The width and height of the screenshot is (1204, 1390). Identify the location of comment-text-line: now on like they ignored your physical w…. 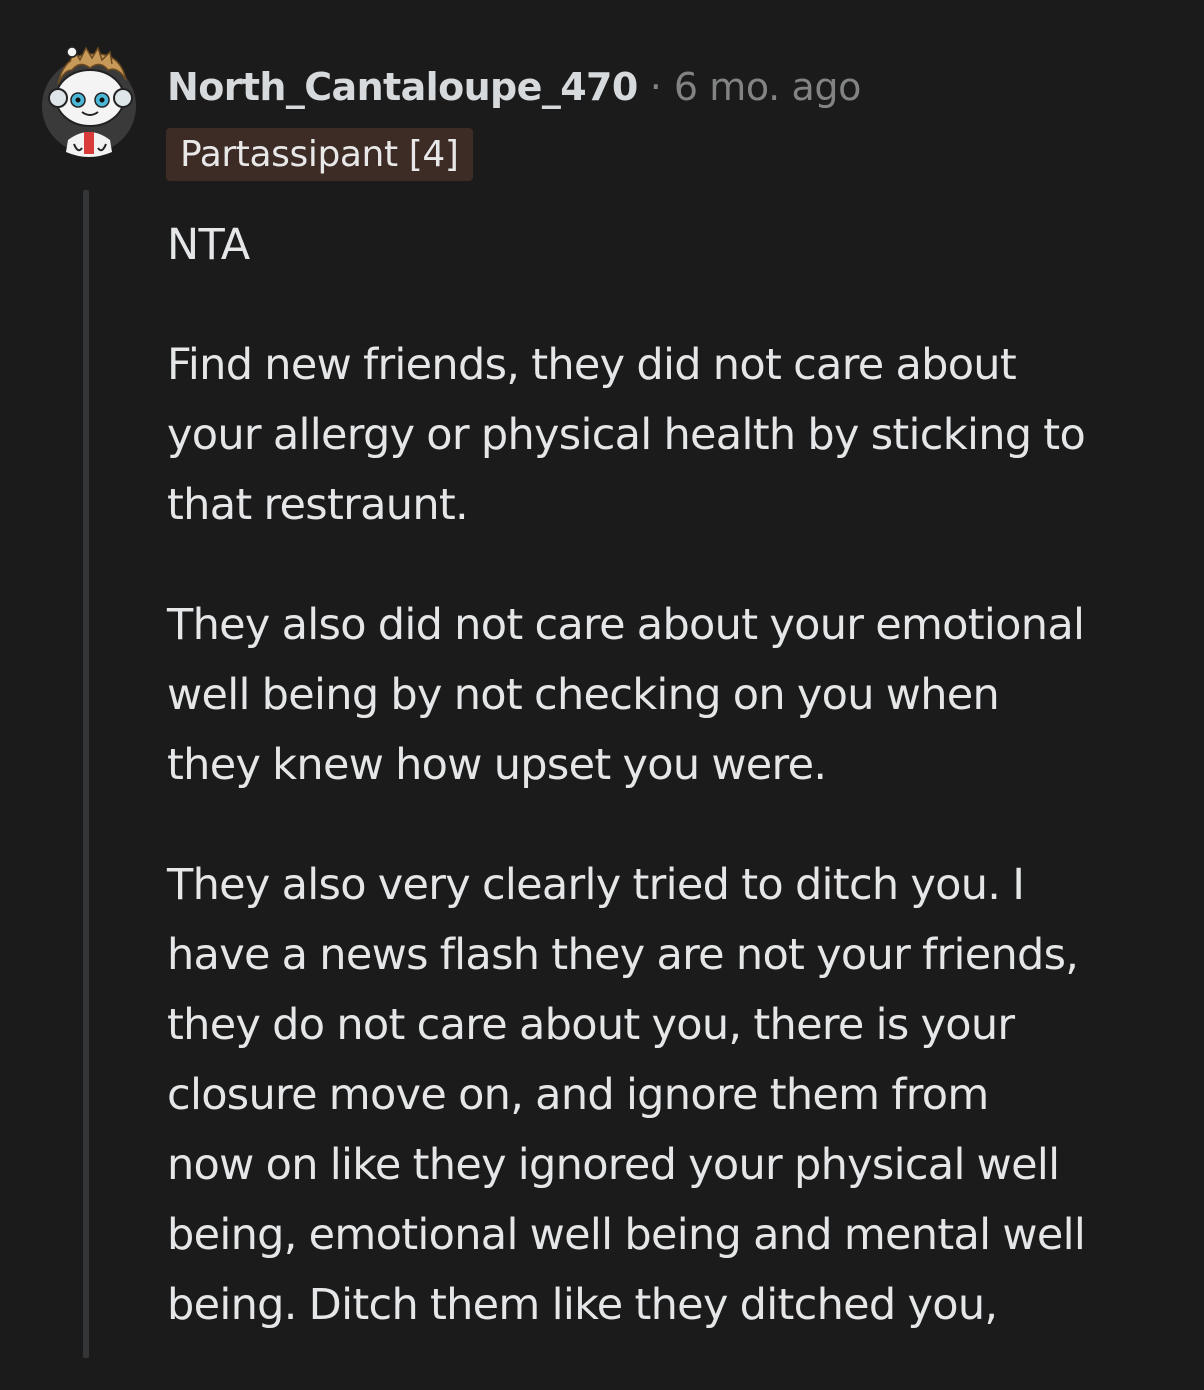
(613, 1165).